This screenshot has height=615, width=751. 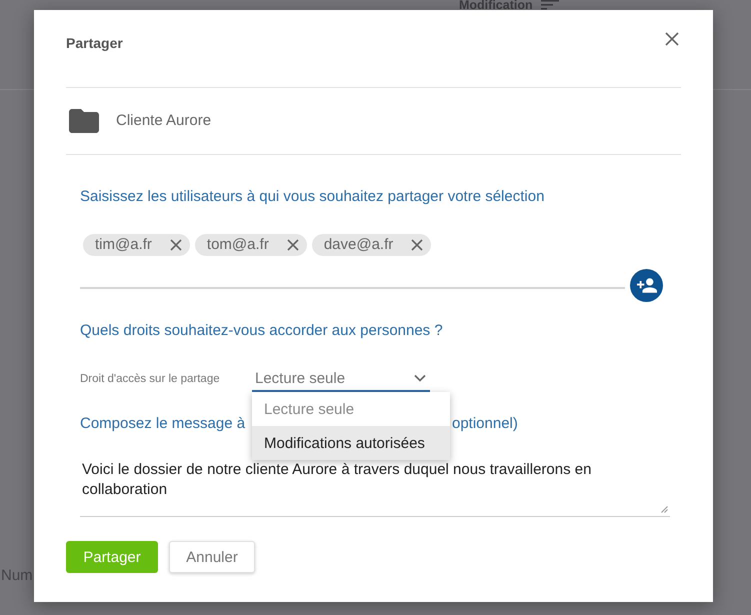 What do you see at coordinates (375, 488) in the screenshot?
I see `message-field: Voici le dossier de notre cliente Aurore à travers duquel nous travaillerons en collaboration` at bounding box center [375, 488].